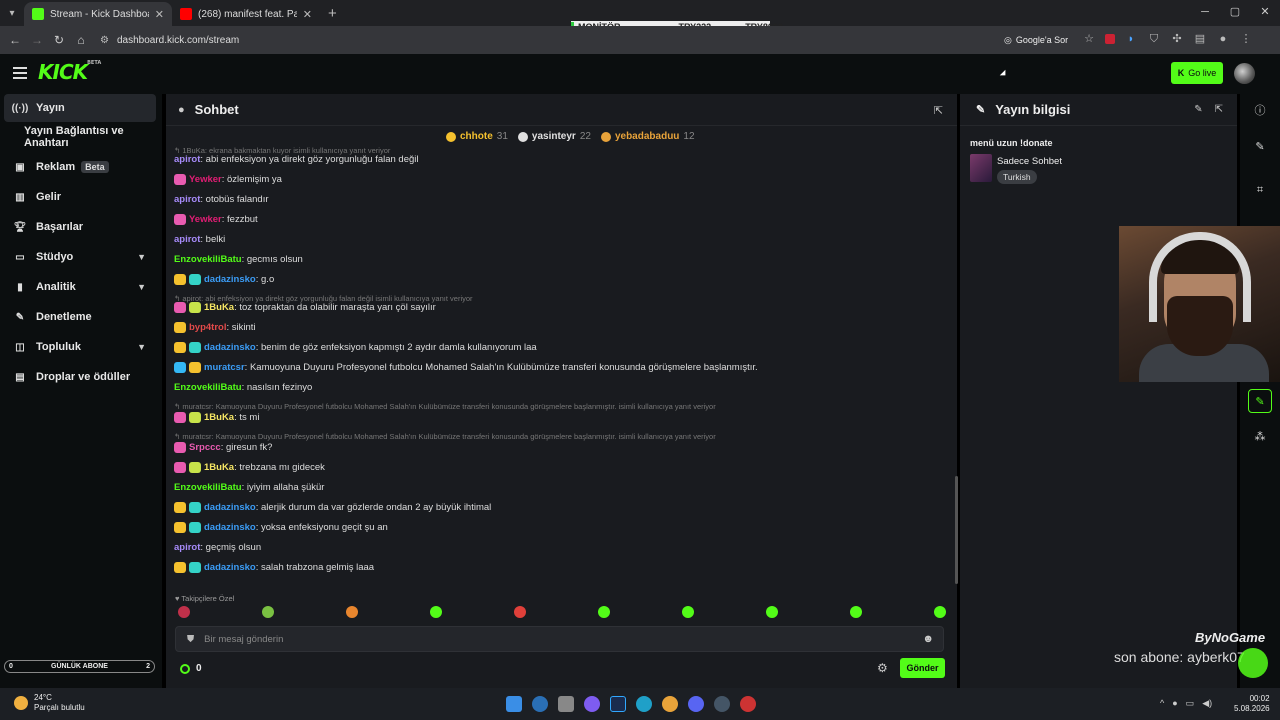  I want to click on gifter-item: yasinteyr 22, so click(554, 136).